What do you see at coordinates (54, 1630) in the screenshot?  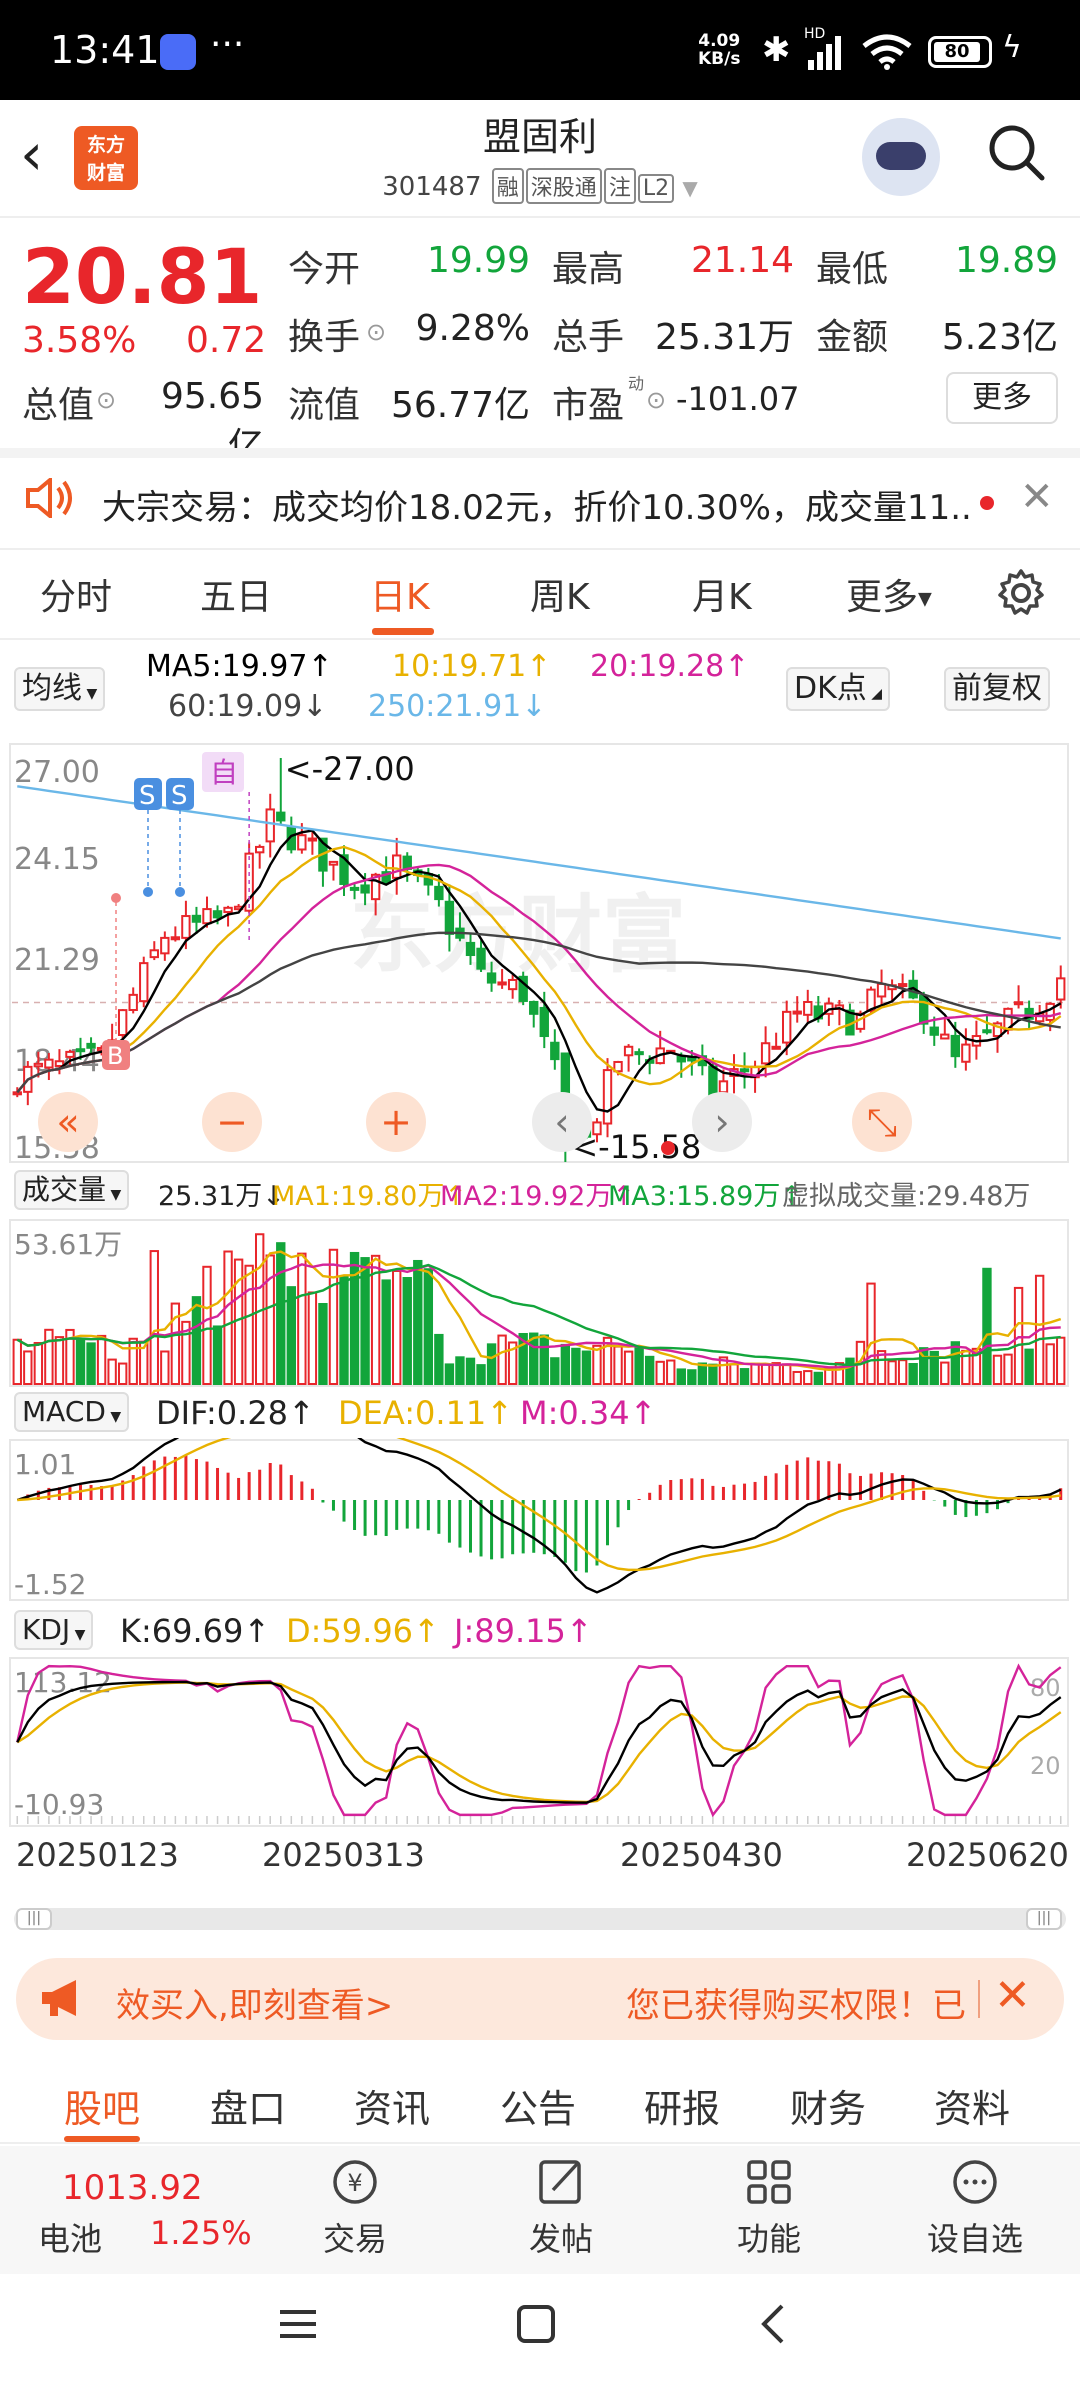 I see `kdj-selector: KDJ ▼` at bounding box center [54, 1630].